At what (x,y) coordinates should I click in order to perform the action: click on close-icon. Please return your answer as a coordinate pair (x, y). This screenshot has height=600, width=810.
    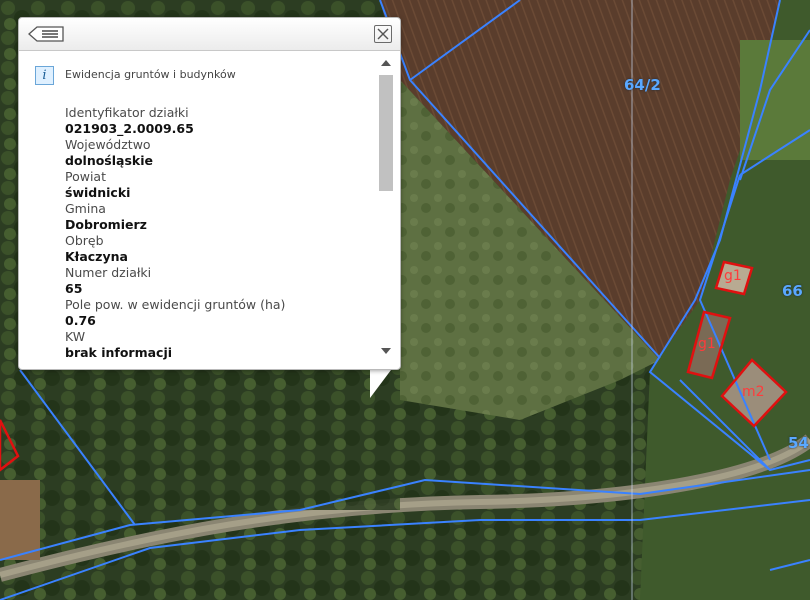
    Looking at the image, I should click on (383, 34).